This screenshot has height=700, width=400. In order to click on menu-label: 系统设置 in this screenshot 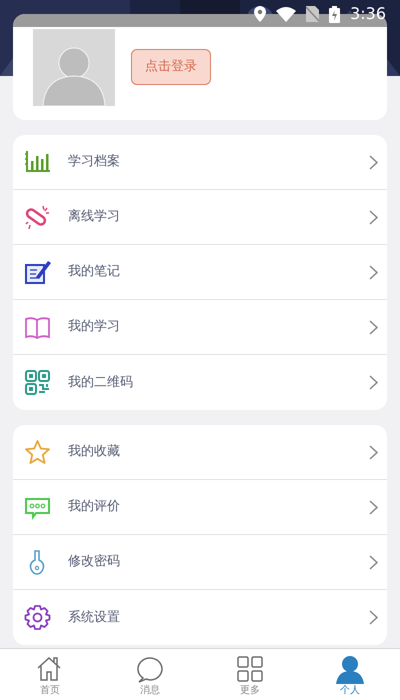, I will do `click(94, 617)`.